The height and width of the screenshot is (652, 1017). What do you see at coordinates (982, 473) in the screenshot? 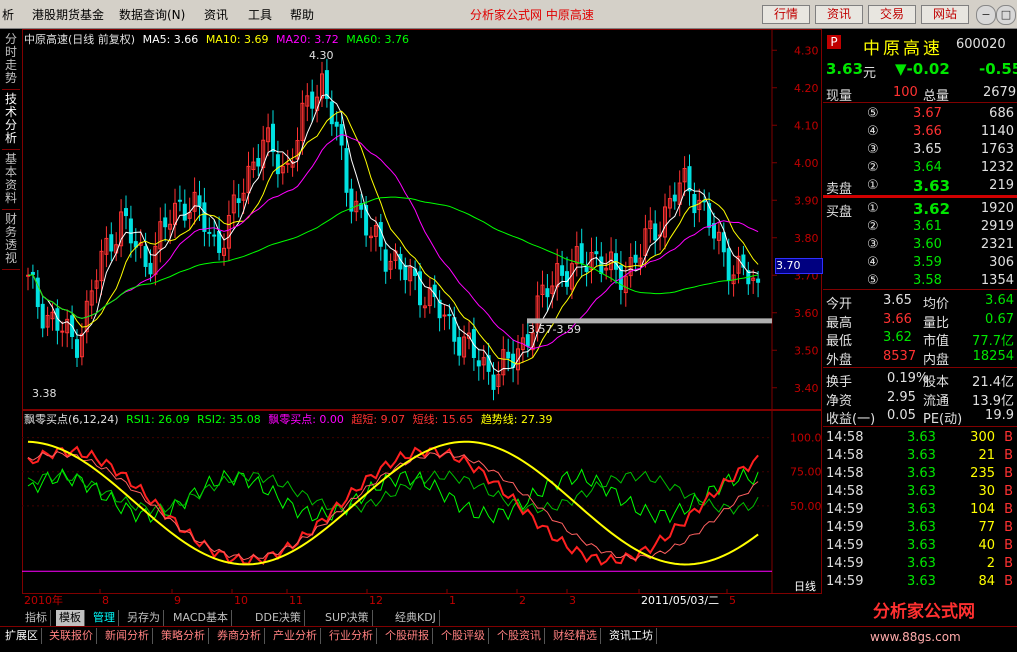
I see `tick-volume: 235` at bounding box center [982, 473].